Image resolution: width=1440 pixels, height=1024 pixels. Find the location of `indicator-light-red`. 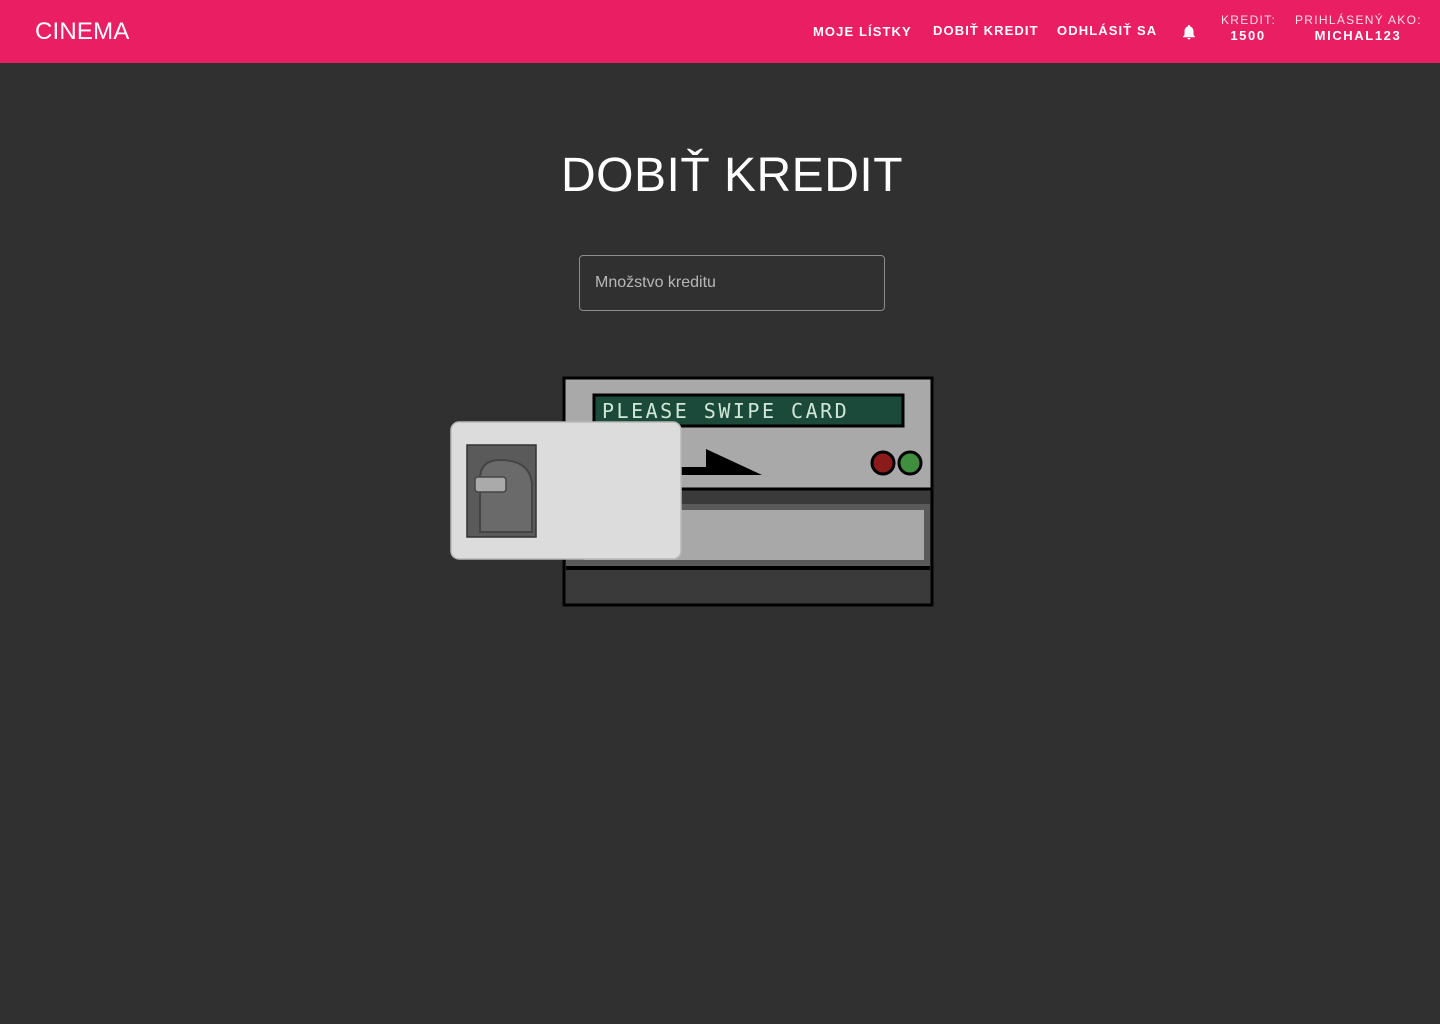

indicator-light-red is located at coordinates (883, 463).